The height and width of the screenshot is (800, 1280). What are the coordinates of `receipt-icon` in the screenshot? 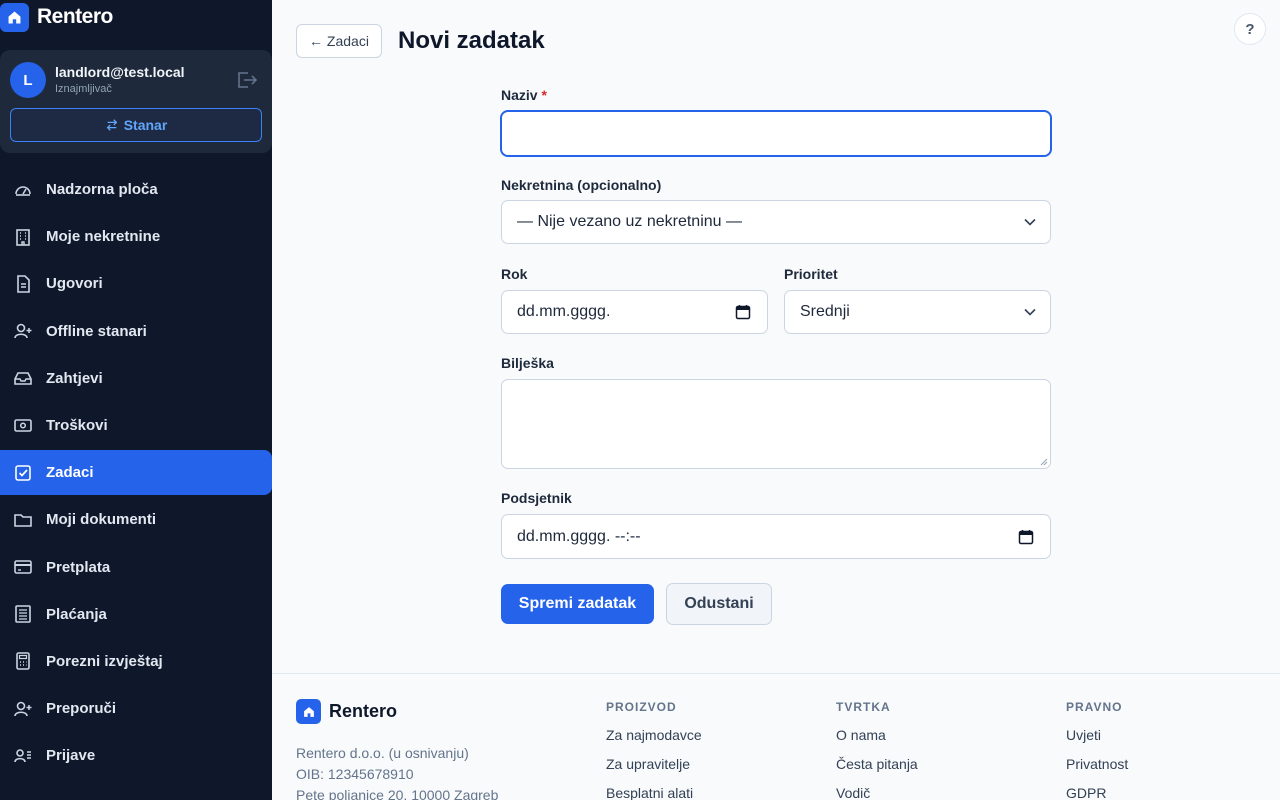 It's located at (23, 614).